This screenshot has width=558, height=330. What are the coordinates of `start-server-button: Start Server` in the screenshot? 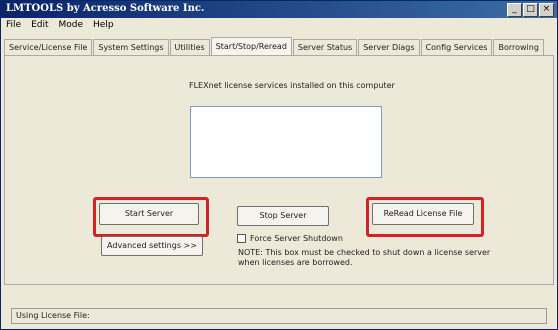 It's located at (149, 214).